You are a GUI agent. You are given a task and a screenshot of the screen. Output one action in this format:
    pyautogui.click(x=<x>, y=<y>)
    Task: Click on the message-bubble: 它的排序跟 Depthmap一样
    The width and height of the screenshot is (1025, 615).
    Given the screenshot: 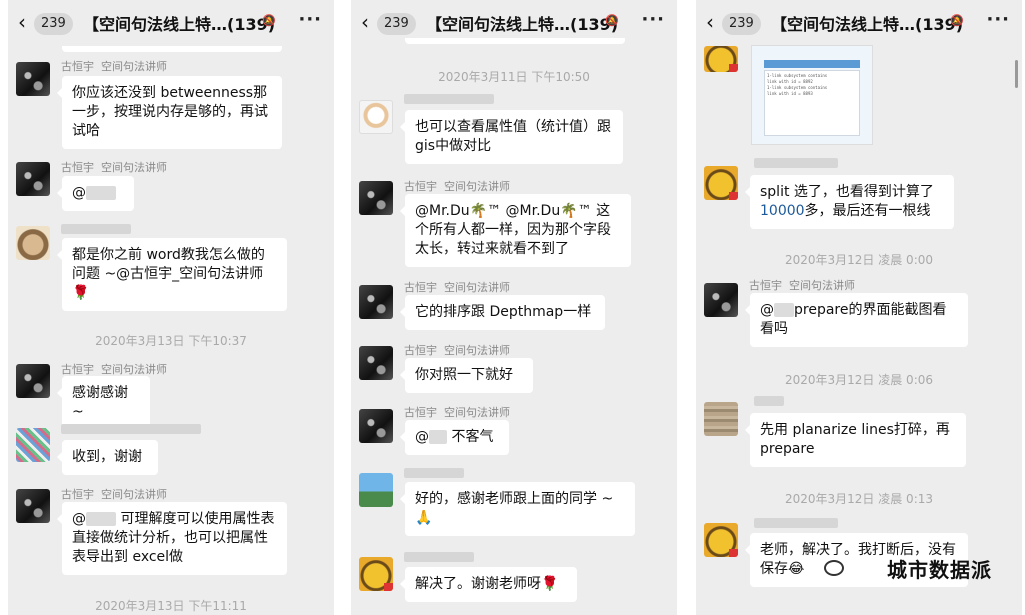 What is the action you would take?
    pyautogui.click(x=502, y=312)
    